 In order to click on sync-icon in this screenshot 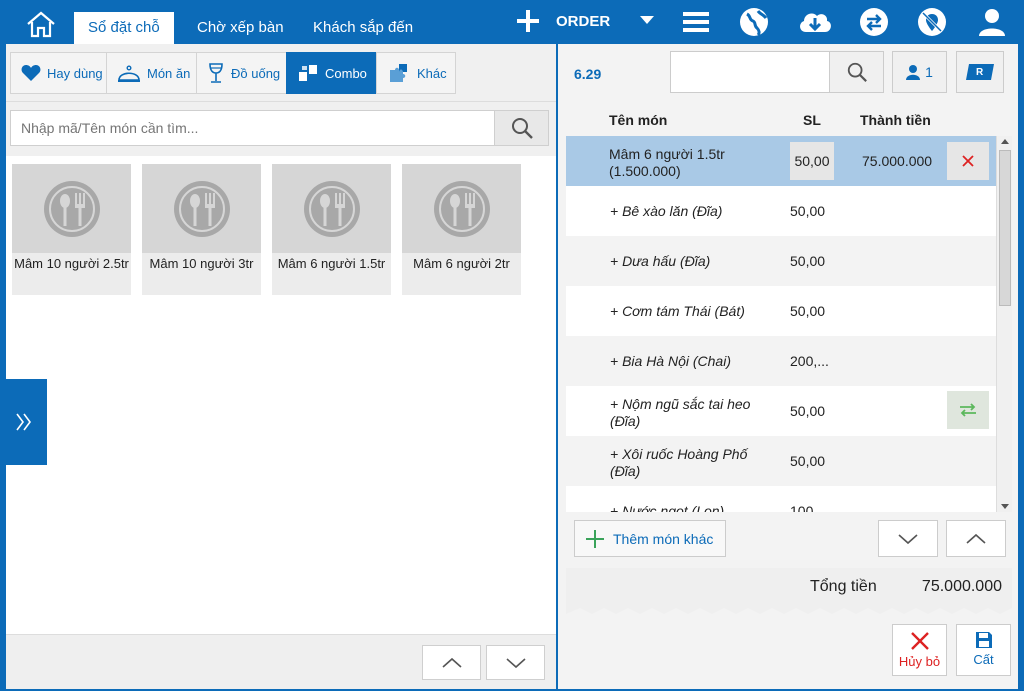, I will do `click(874, 22)`.